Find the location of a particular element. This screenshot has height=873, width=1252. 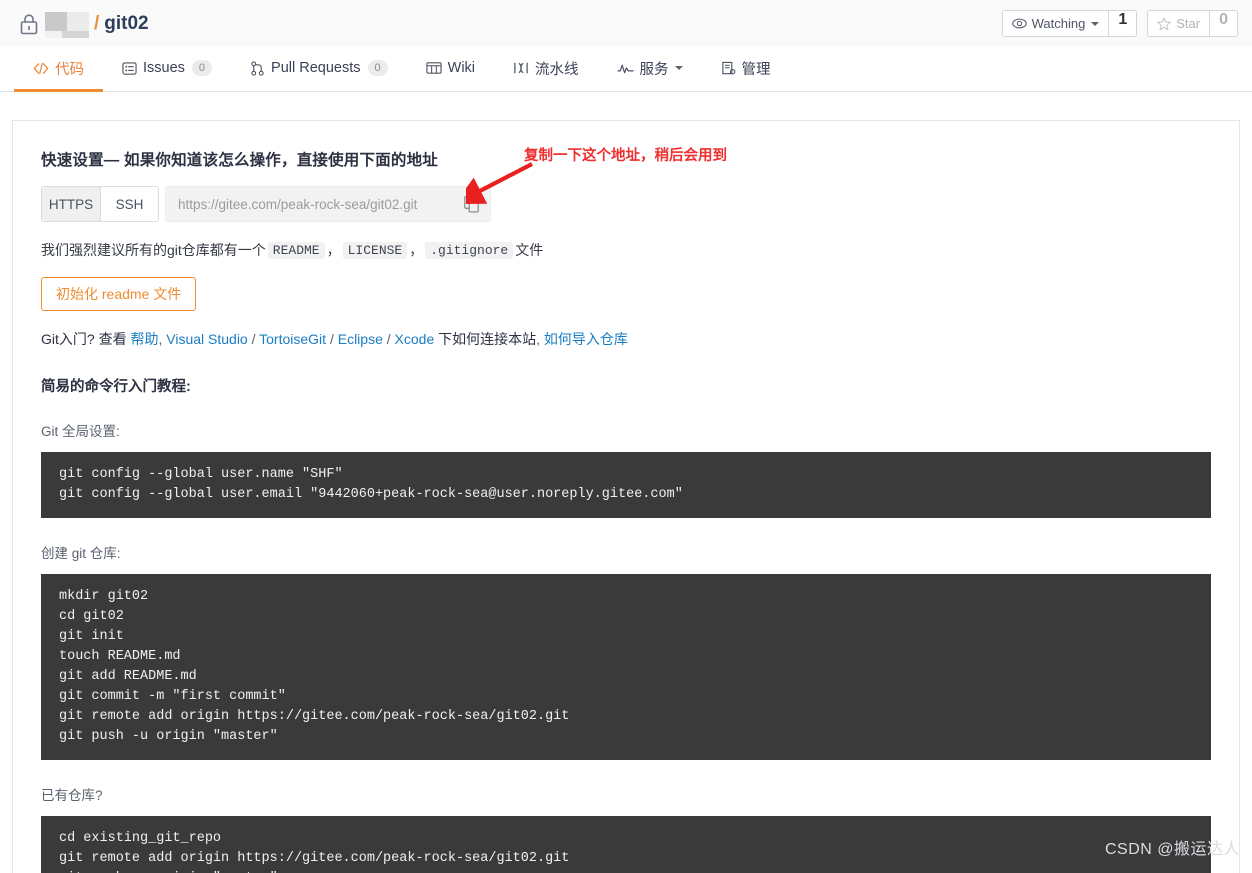

xcode-link: Xcode is located at coordinates (415, 339).